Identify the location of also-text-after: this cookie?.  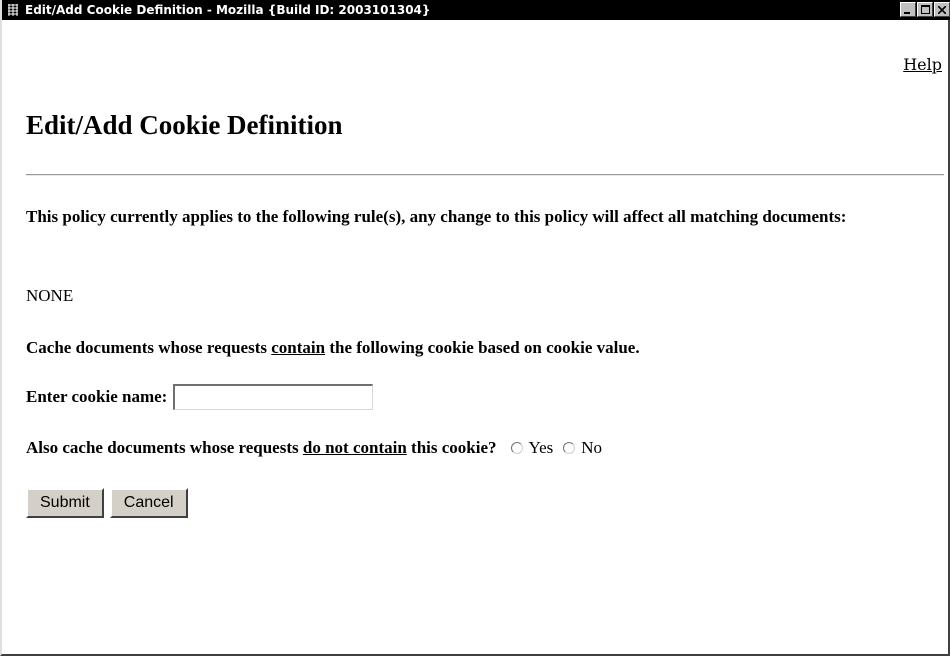
(451, 447).